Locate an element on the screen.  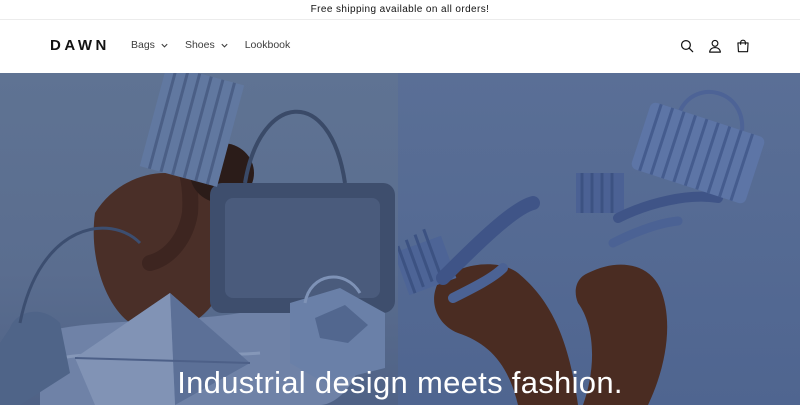
nav-item-shoes: Shoes is located at coordinates (207, 45).